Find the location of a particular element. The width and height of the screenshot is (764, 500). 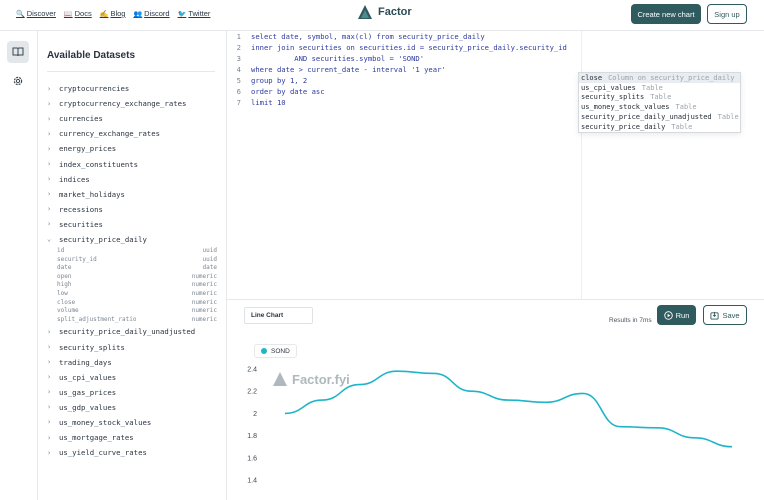

legend-swatch is located at coordinates (264, 351).